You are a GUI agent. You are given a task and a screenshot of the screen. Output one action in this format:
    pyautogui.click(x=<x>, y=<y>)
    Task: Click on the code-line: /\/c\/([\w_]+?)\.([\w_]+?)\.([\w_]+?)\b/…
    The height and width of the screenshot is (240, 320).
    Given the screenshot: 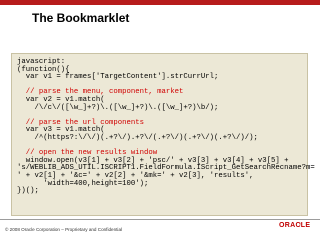 What is the action you would take?
    pyautogui.click(x=118, y=107)
    